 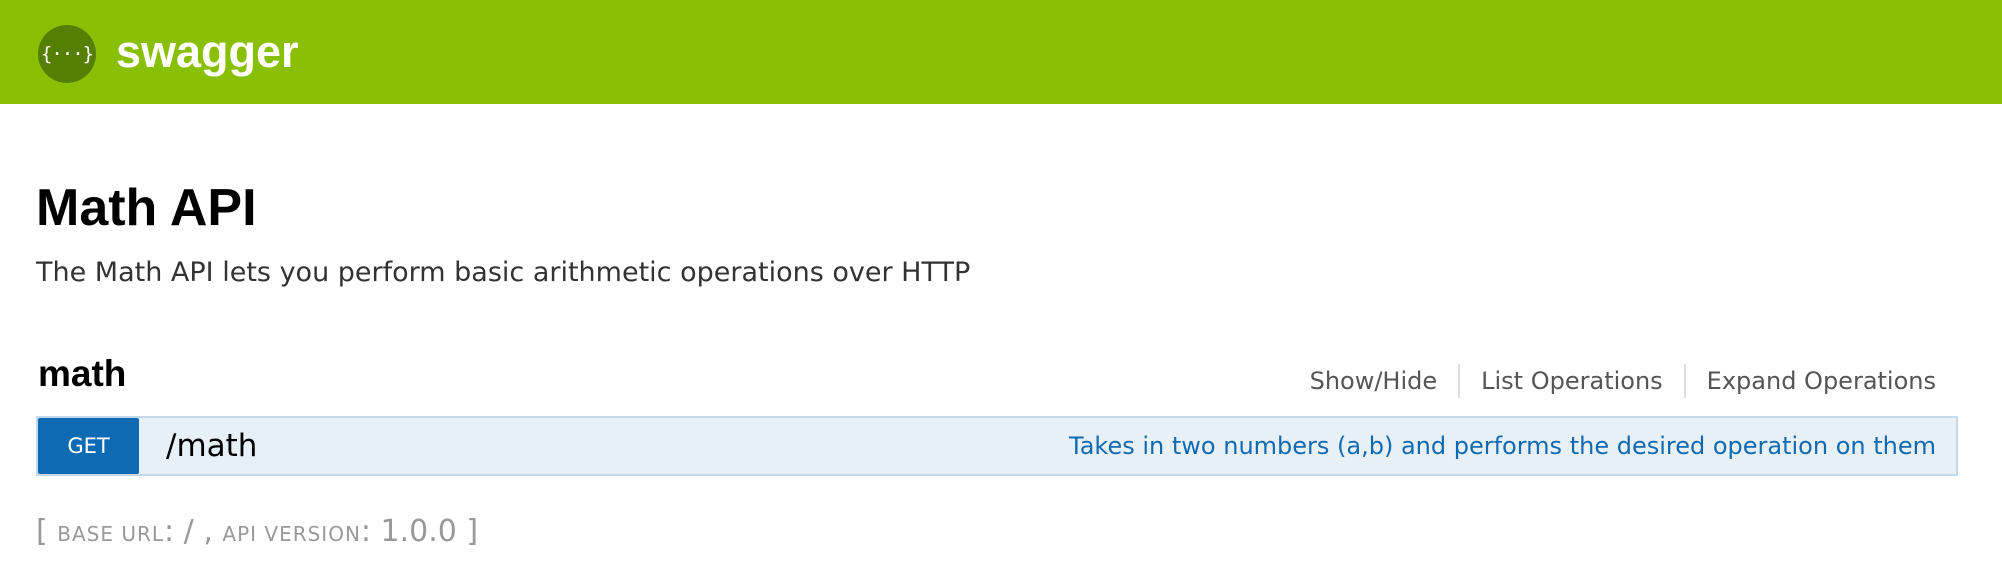 What do you see at coordinates (146, 208) in the screenshot?
I see `page-title: Math API` at bounding box center [146, 208].